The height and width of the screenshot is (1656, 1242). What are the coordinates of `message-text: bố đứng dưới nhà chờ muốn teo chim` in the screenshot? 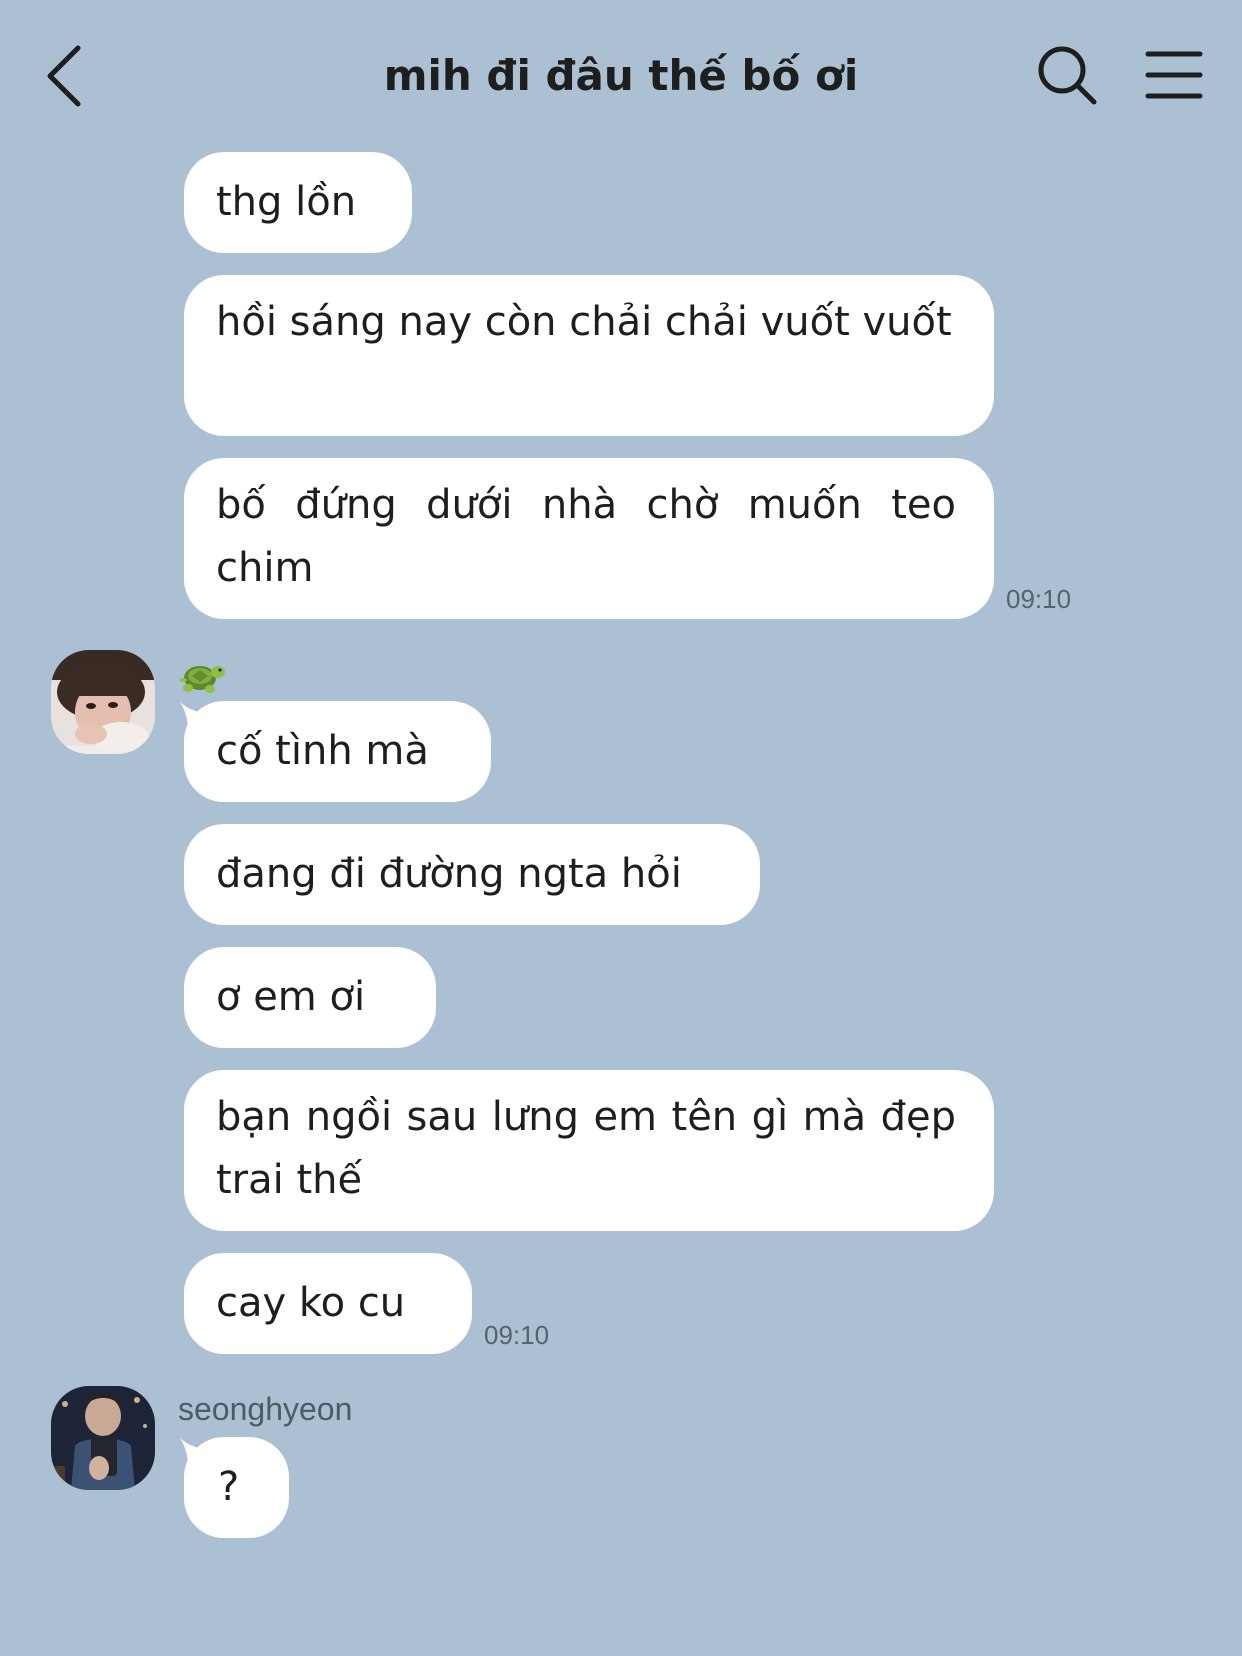 It's located at (586, 536).